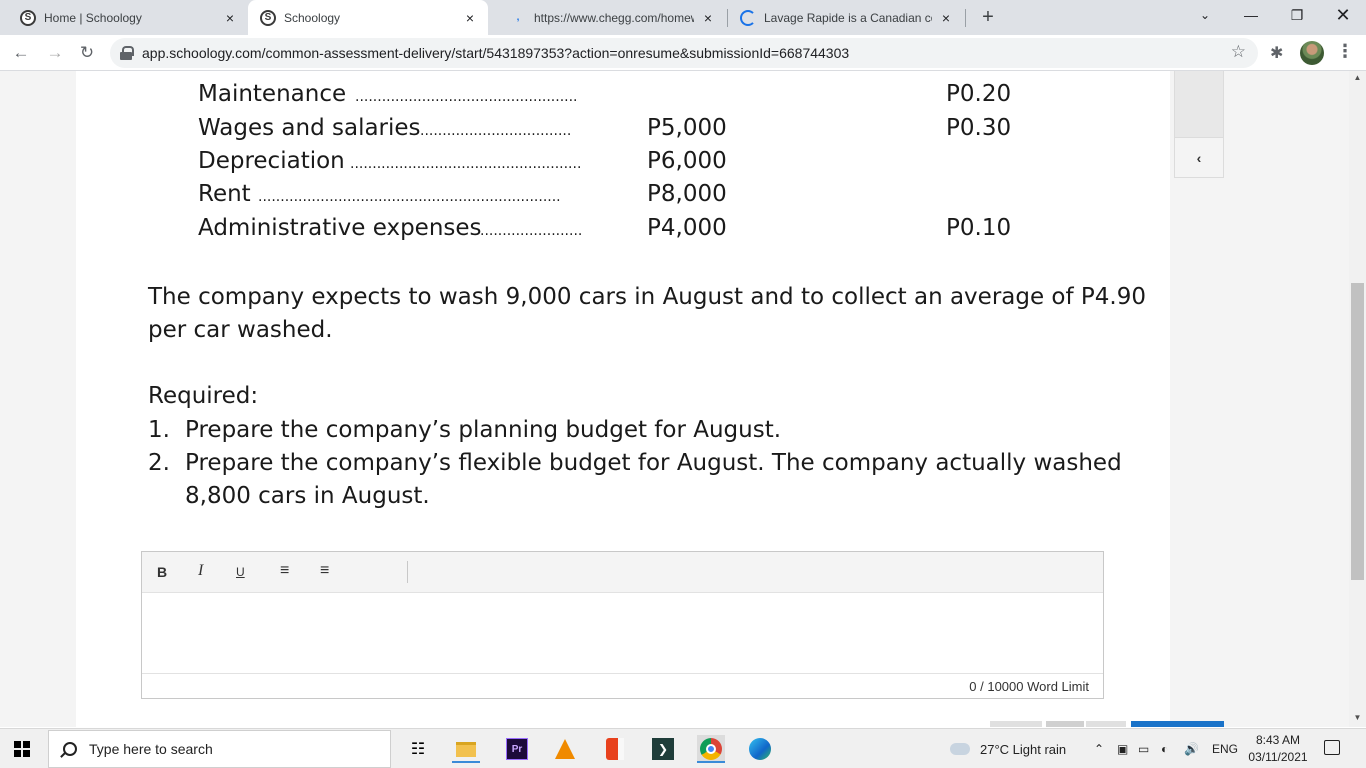 Image resolution: width=1366 pixels, height=768 pixels. I want to click on tab-chegg: , https://www.chegg.com/homewo ×, so click(612, 17).